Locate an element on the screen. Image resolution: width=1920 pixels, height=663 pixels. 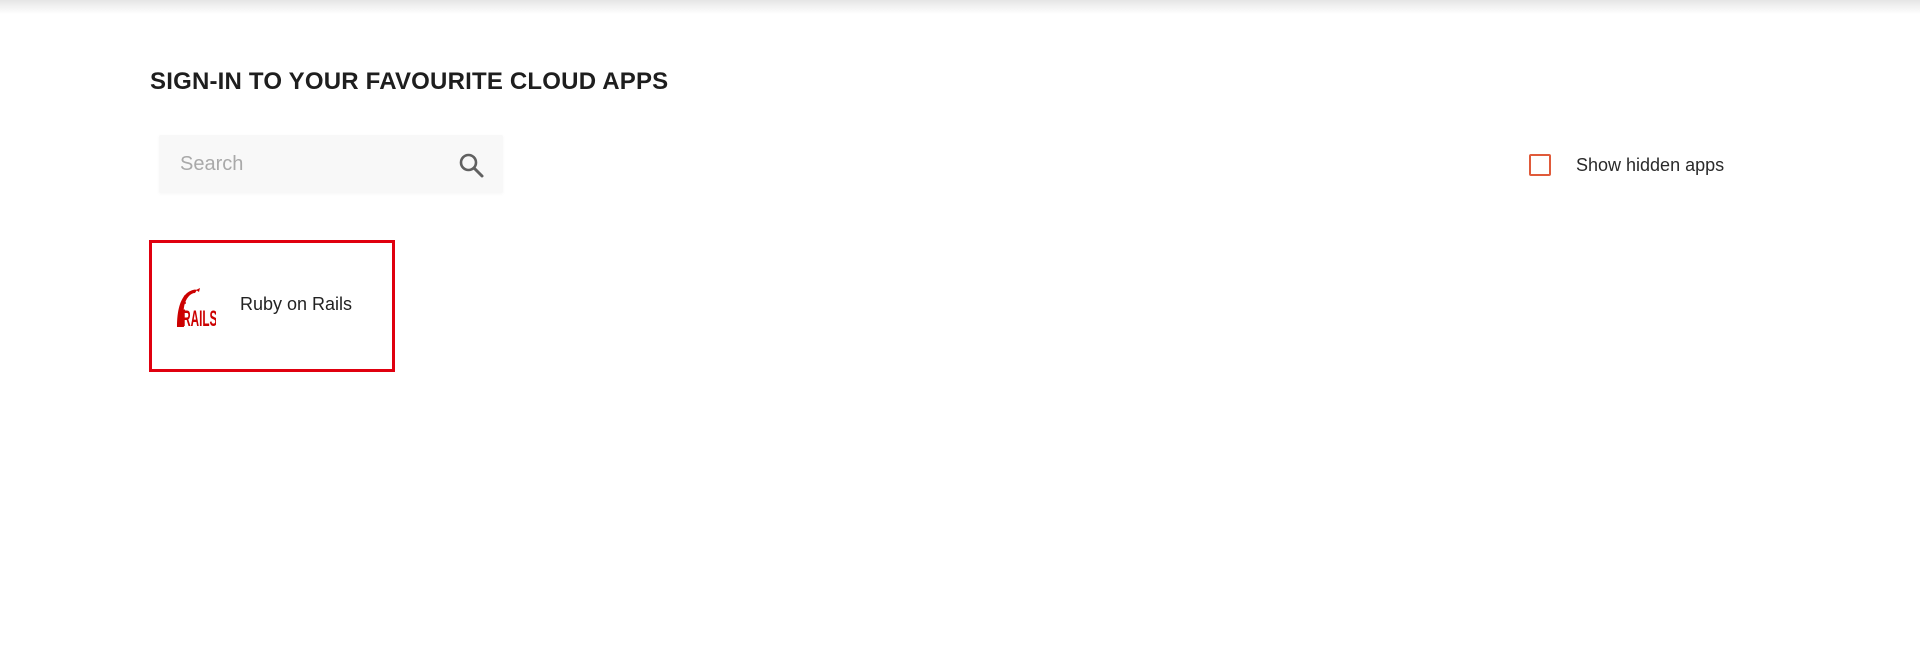
search-icon is located at coordinates (471, 165).